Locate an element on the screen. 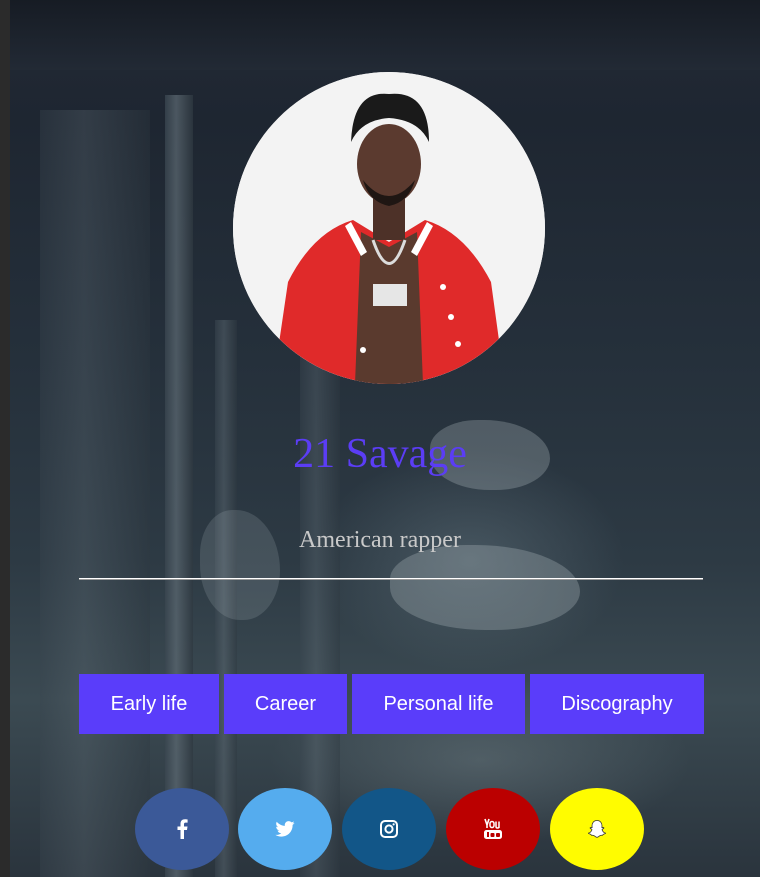 The height and width of the screenshot is (877, 760). snapchat-button is located at coordinates (597, 829).